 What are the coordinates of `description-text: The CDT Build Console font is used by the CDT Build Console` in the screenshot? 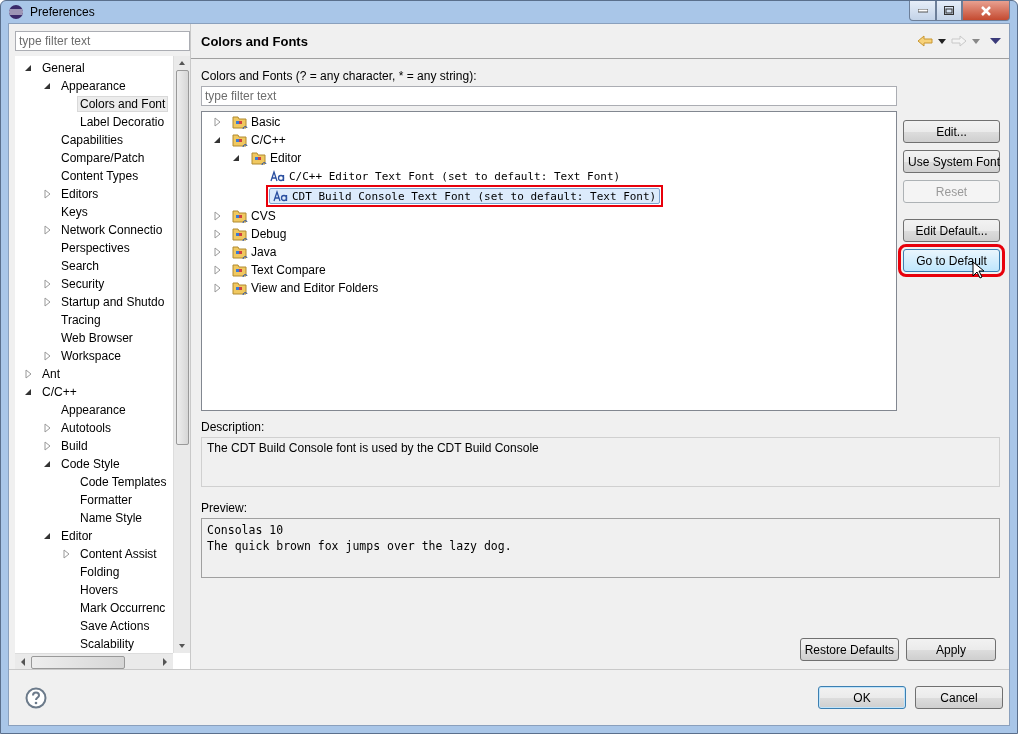 It's located at (373, 448).